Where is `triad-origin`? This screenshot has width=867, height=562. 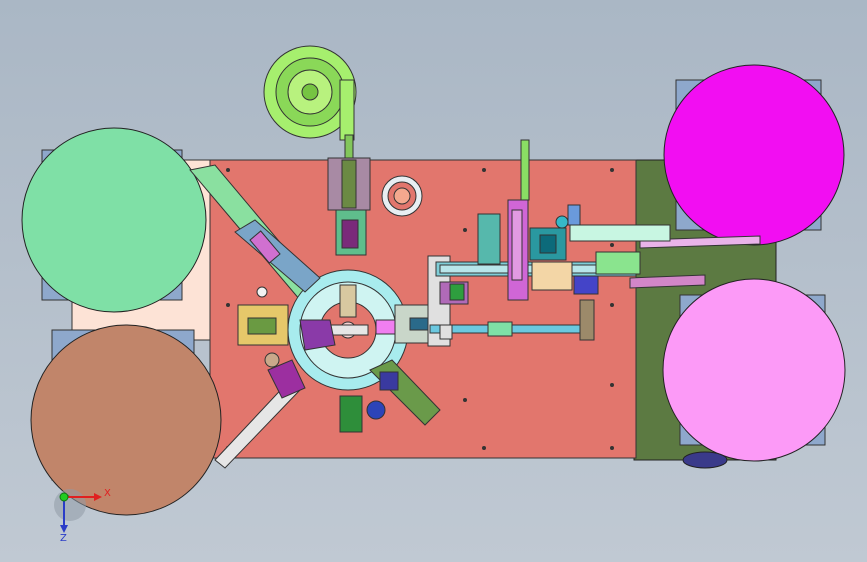
triad-origin is located at coordinates (64, 497).